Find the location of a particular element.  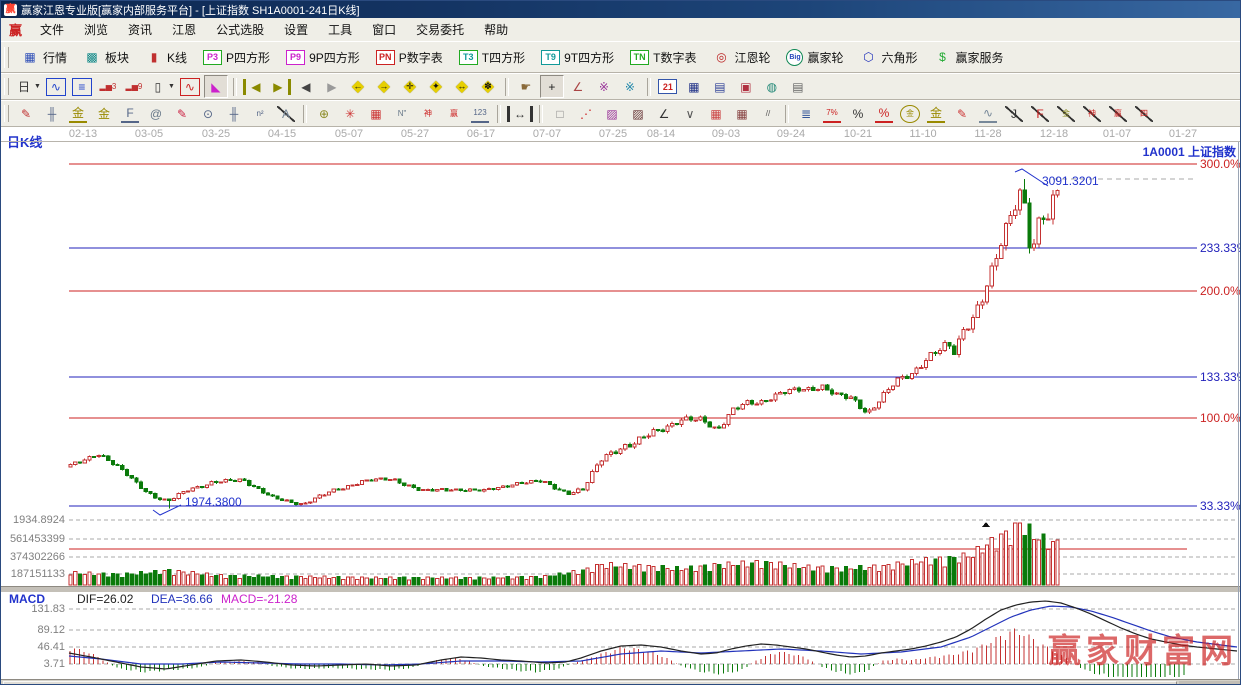

winner-service-button: $ 赢家服务 is located at coordinates (969, 57).